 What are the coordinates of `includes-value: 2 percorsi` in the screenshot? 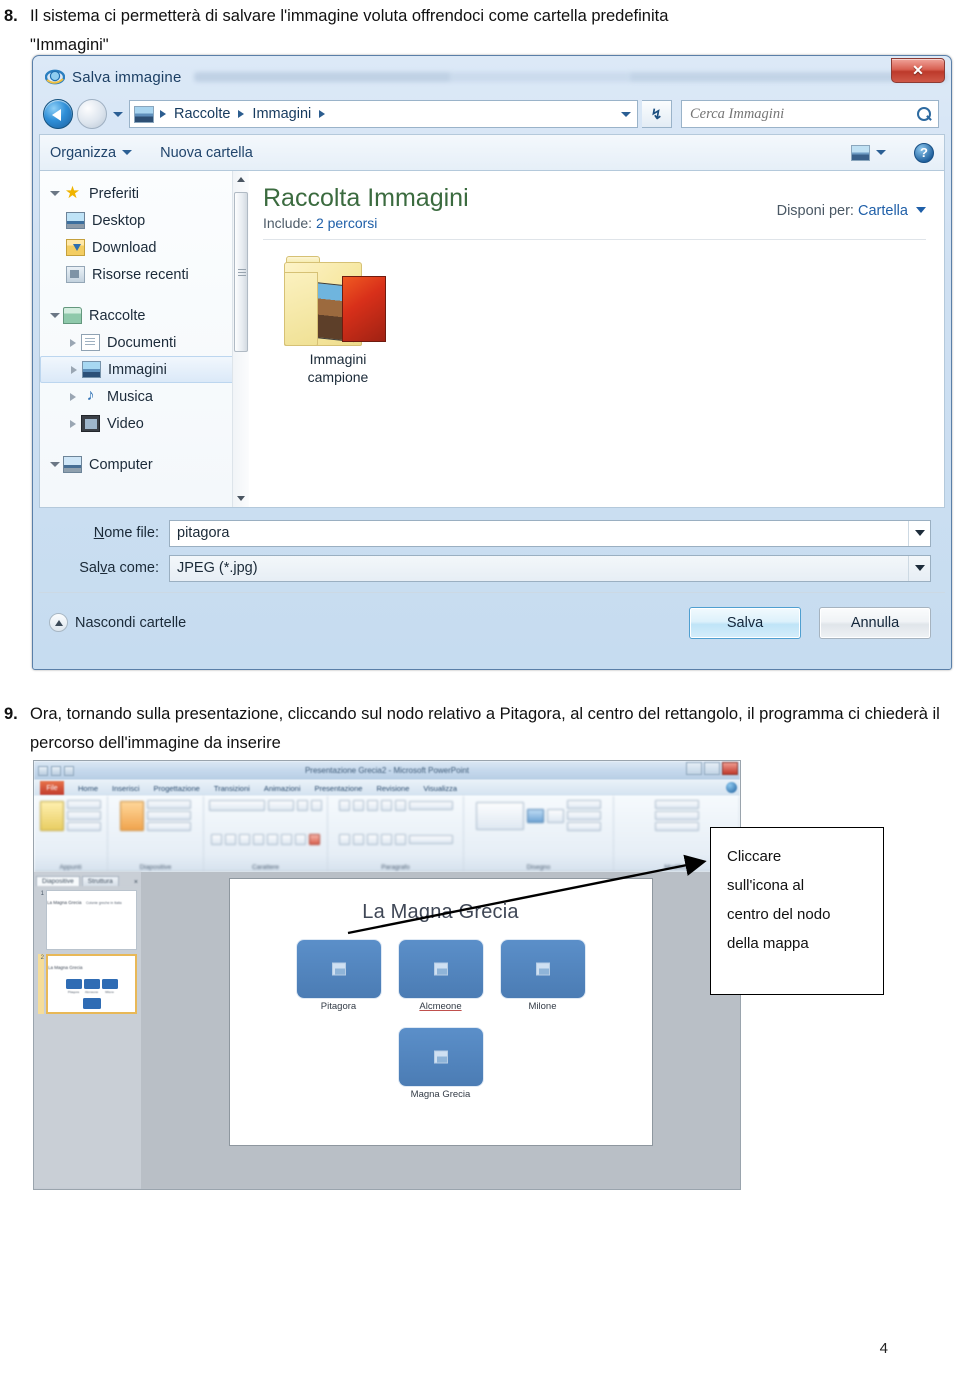 It's located at (346, 223).